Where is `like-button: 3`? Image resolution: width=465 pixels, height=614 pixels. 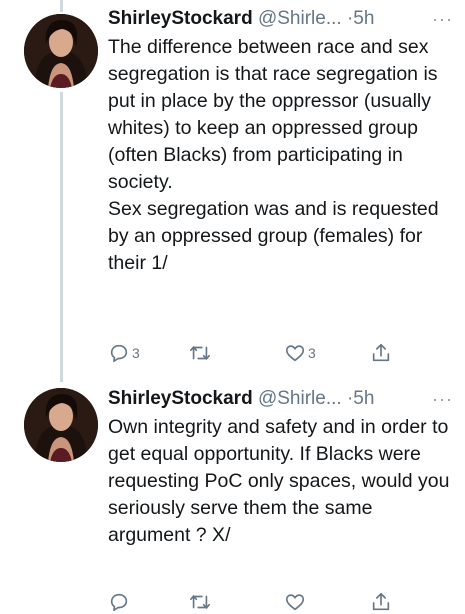 like-button: 3 is located at coordinates (300, 353).